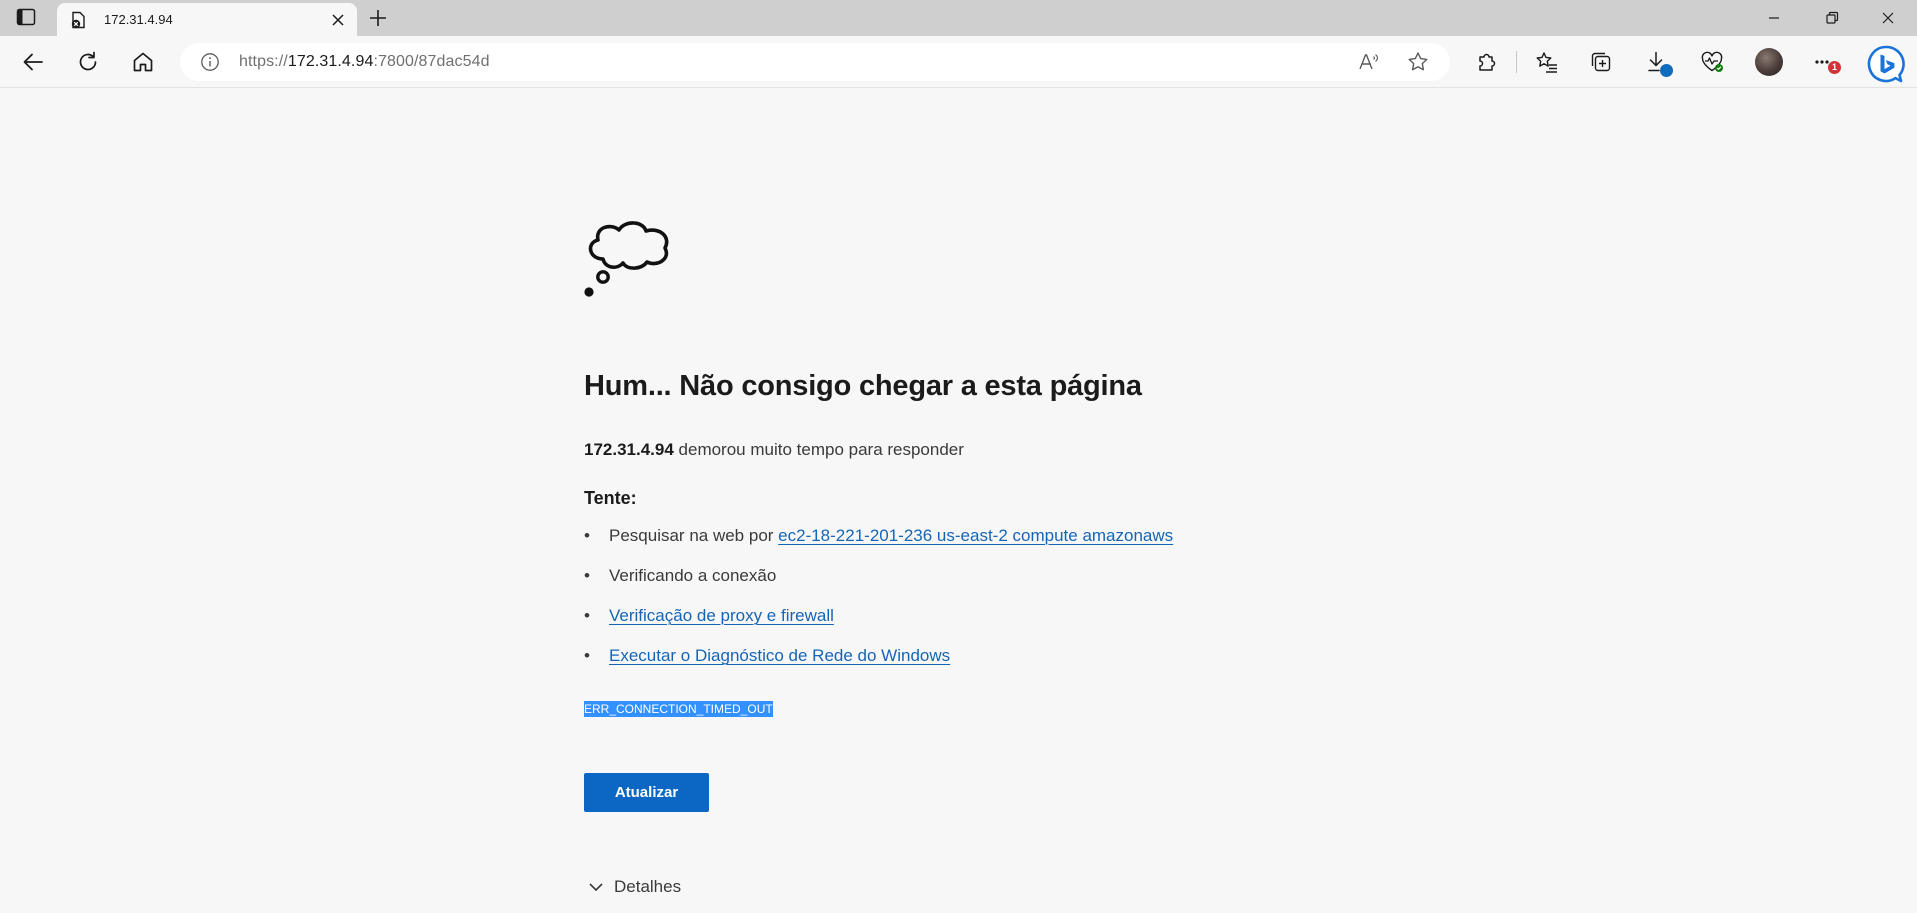 The height and width of the screenshot is (913, 1917). I want to click on profile-avatar, so click(1769, 62).